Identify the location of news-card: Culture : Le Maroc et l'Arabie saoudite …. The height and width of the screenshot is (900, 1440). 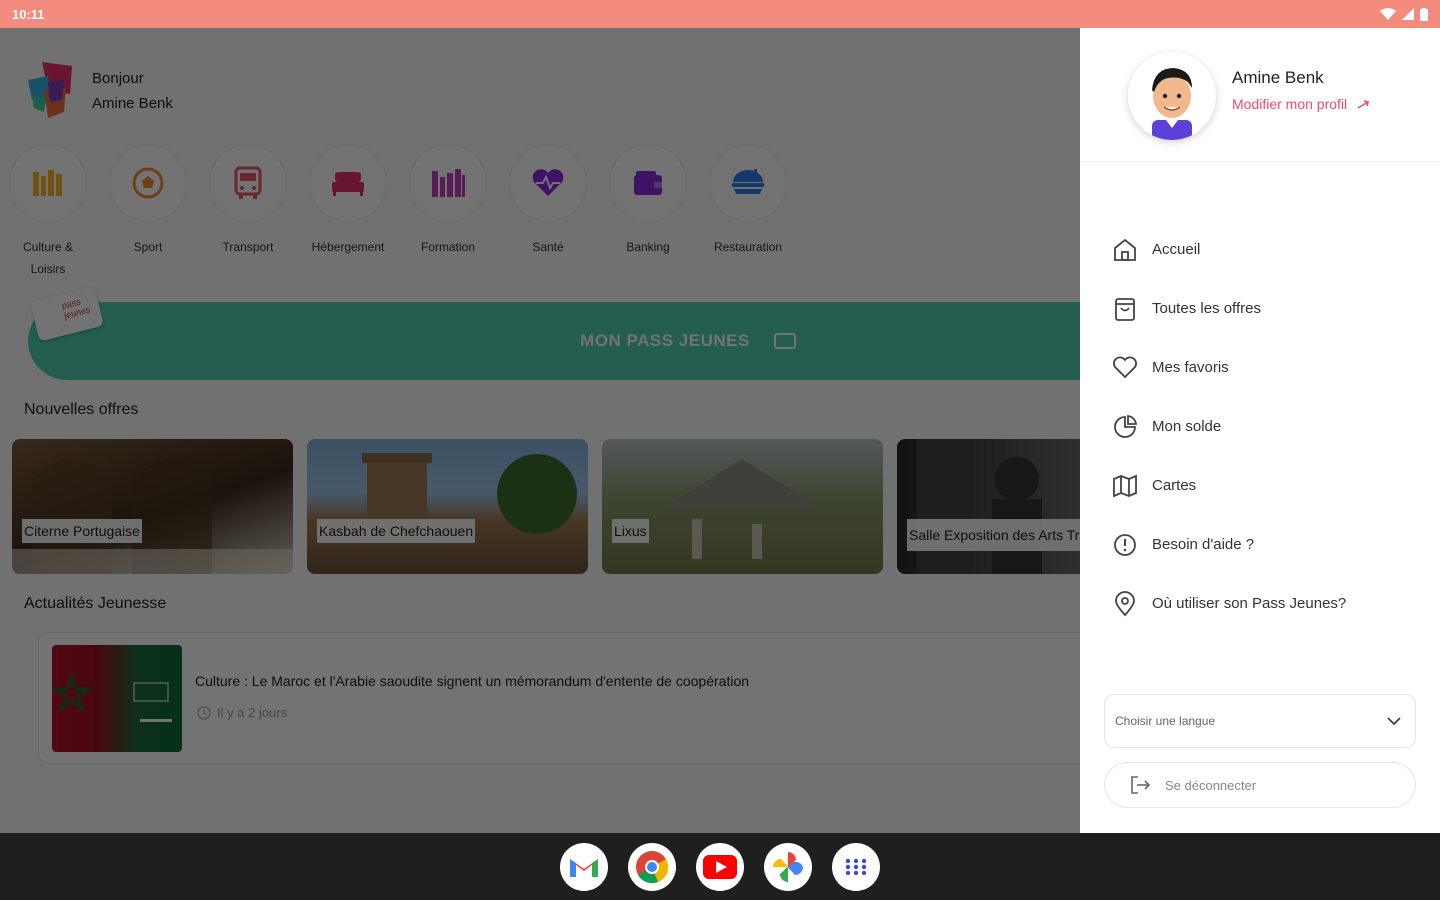
(559, 698).